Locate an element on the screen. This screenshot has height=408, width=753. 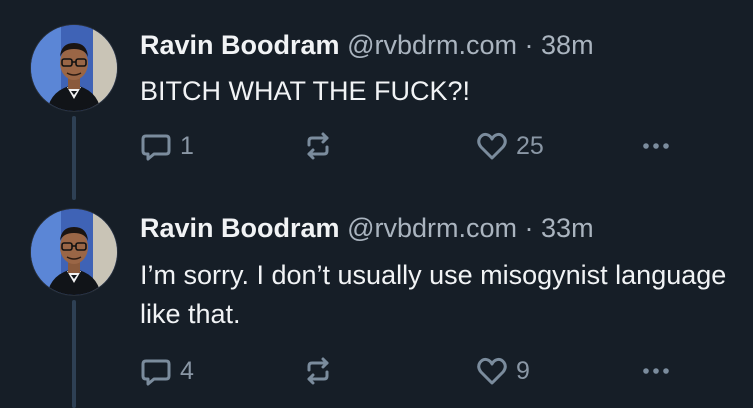
like-count: 25 is located at coordinates (530, 145).